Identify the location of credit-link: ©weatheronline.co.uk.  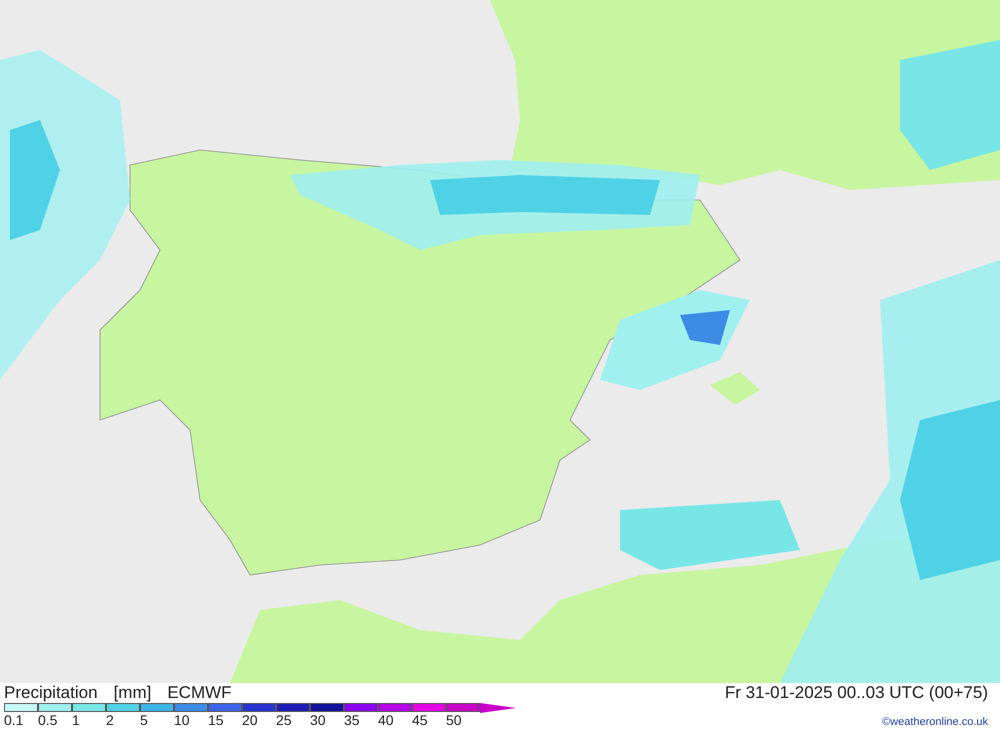
(935, 722).